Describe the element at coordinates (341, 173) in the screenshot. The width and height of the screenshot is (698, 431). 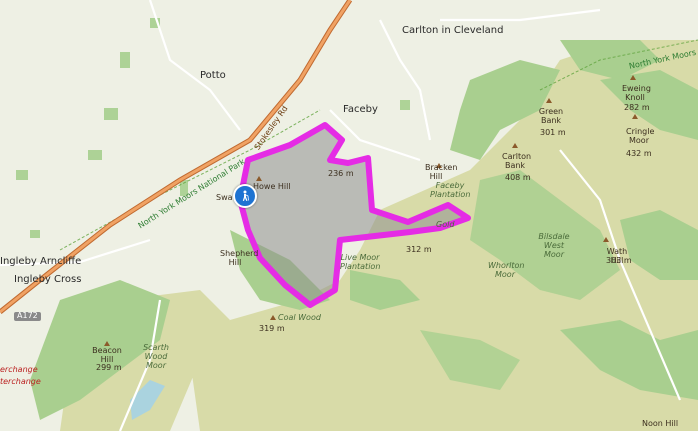
I see `label-elev-236: 236 m` at that location.